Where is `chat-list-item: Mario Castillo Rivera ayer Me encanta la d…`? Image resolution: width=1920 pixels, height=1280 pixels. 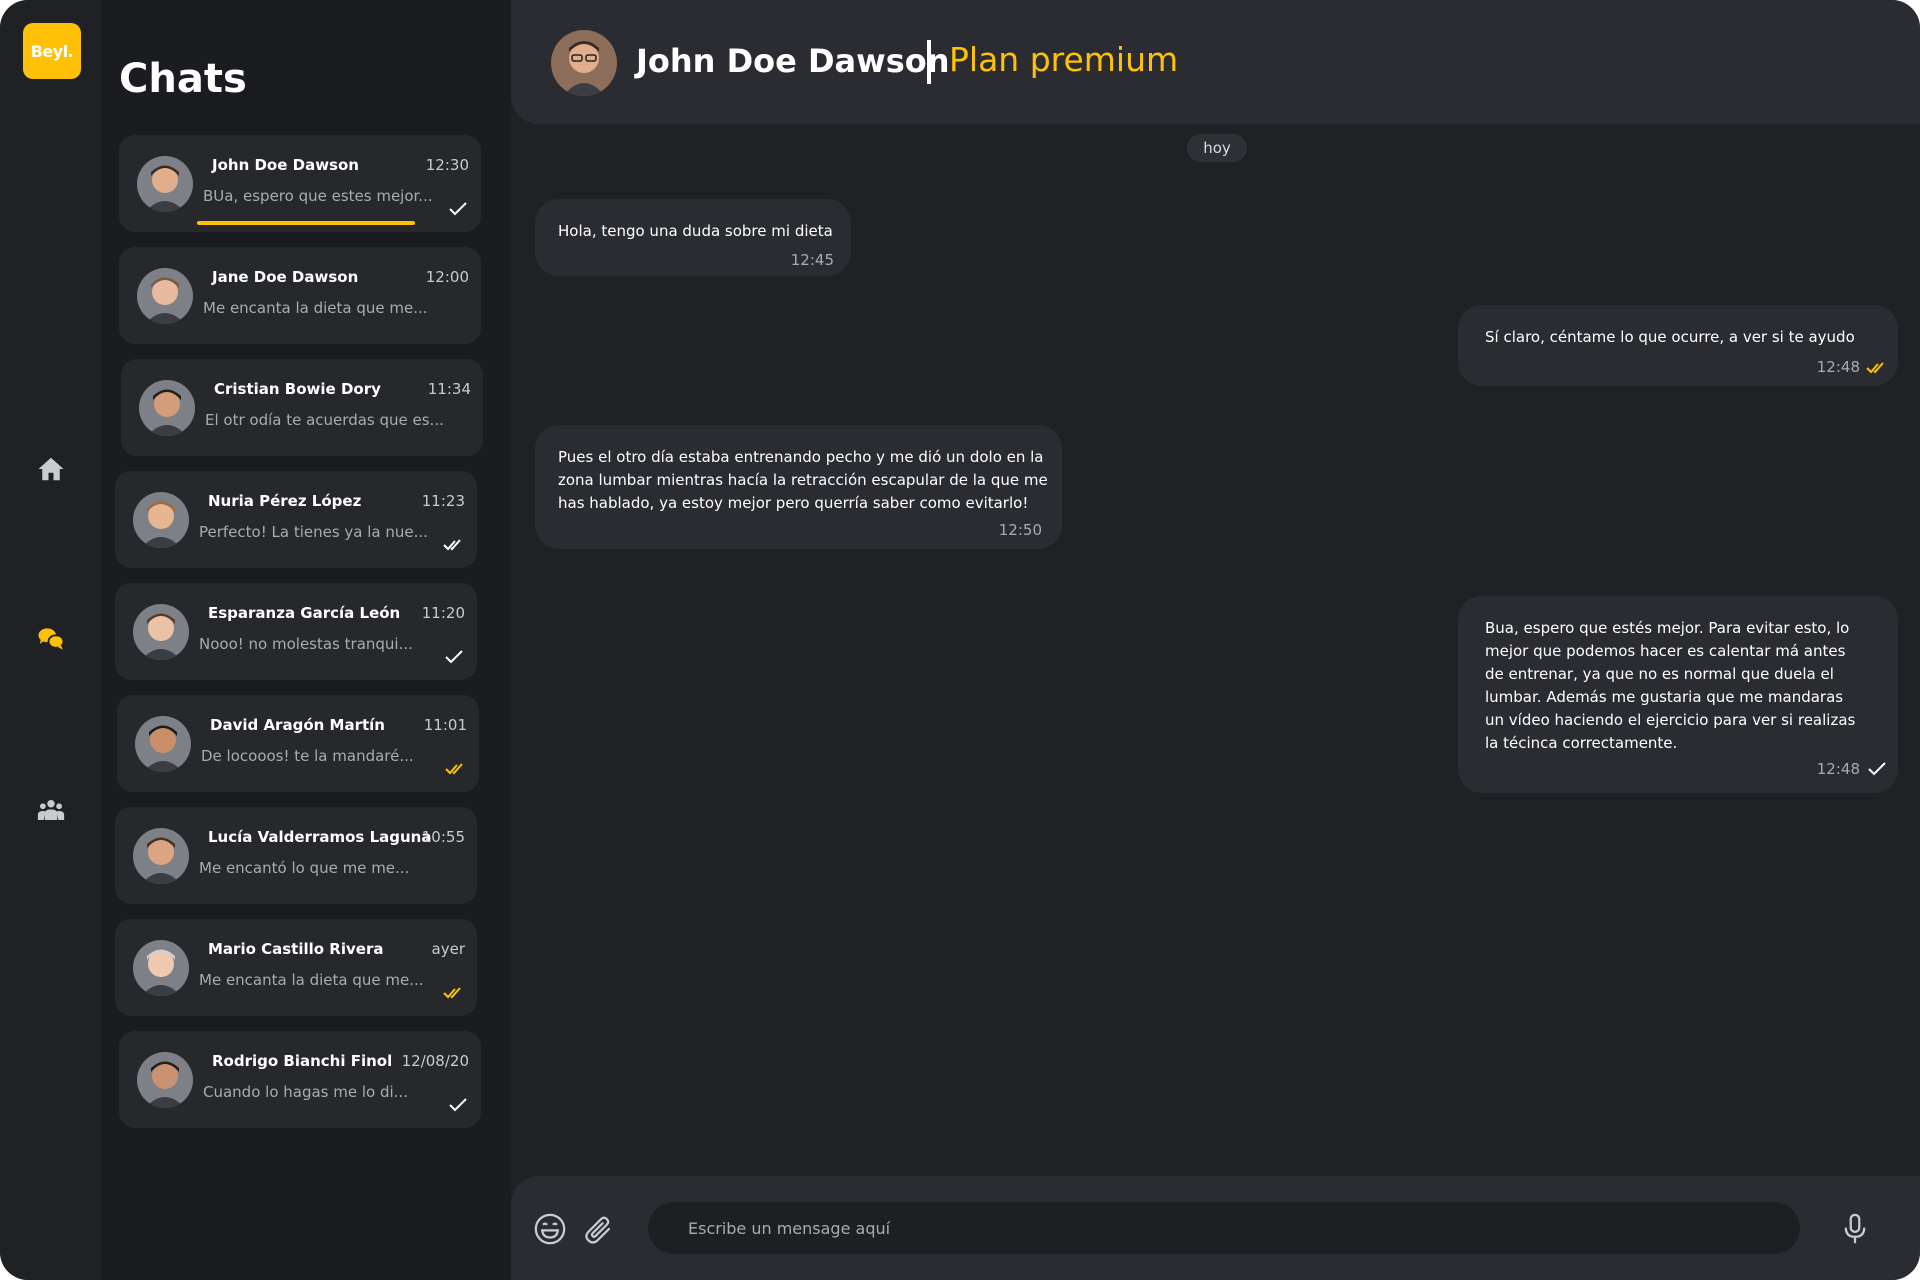 chat-list-item: Mario Castillo Rivera ayer Me encanta la d… is located at coordinates (296, 967).